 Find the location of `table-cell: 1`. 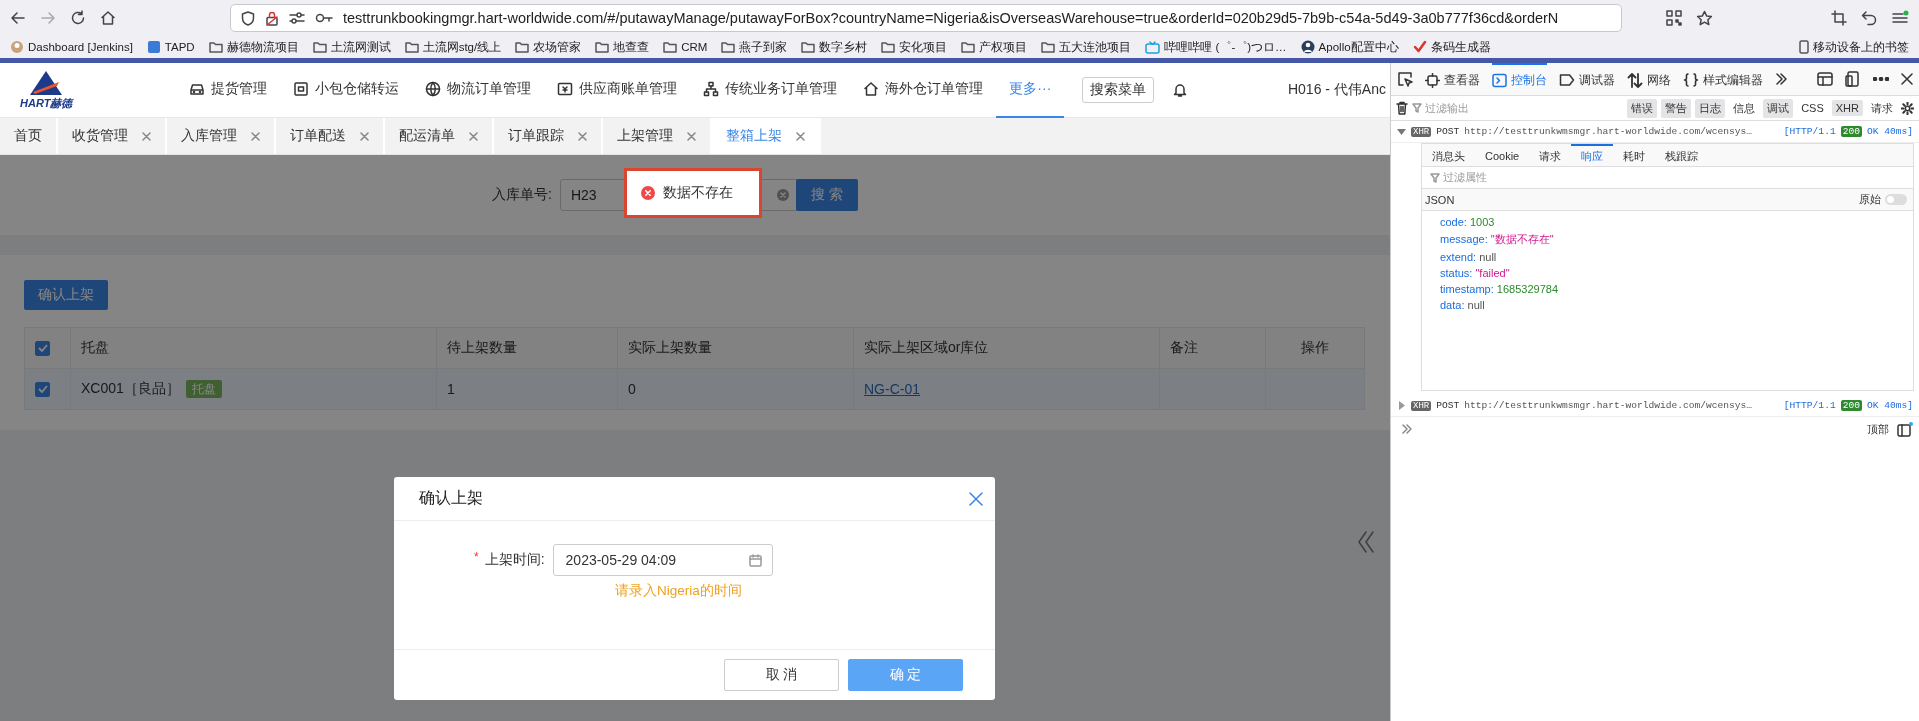

table-cell: 1 is located at coordinates (527, 389).